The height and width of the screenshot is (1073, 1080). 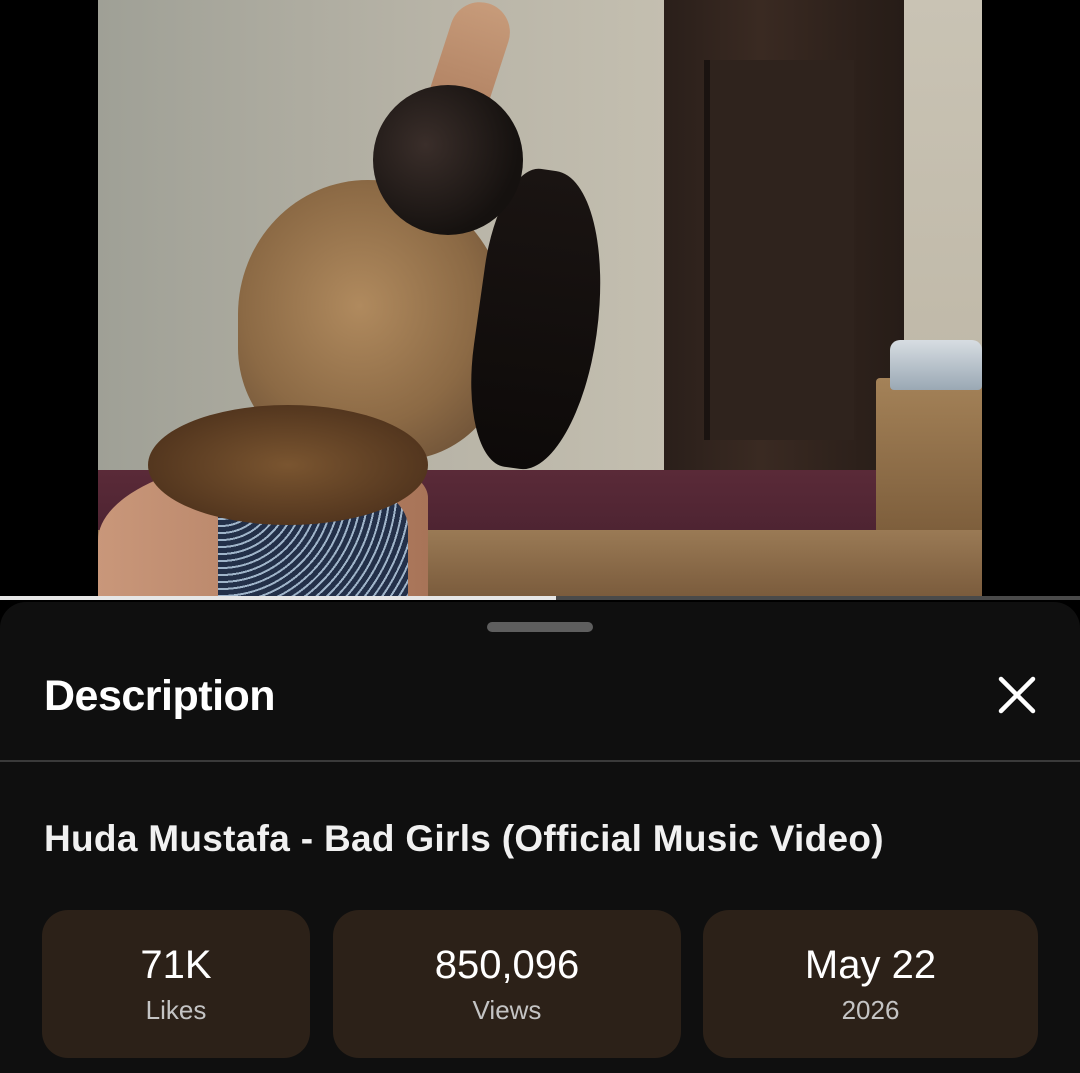 I want to click on divider, so click(x=540, y=761).